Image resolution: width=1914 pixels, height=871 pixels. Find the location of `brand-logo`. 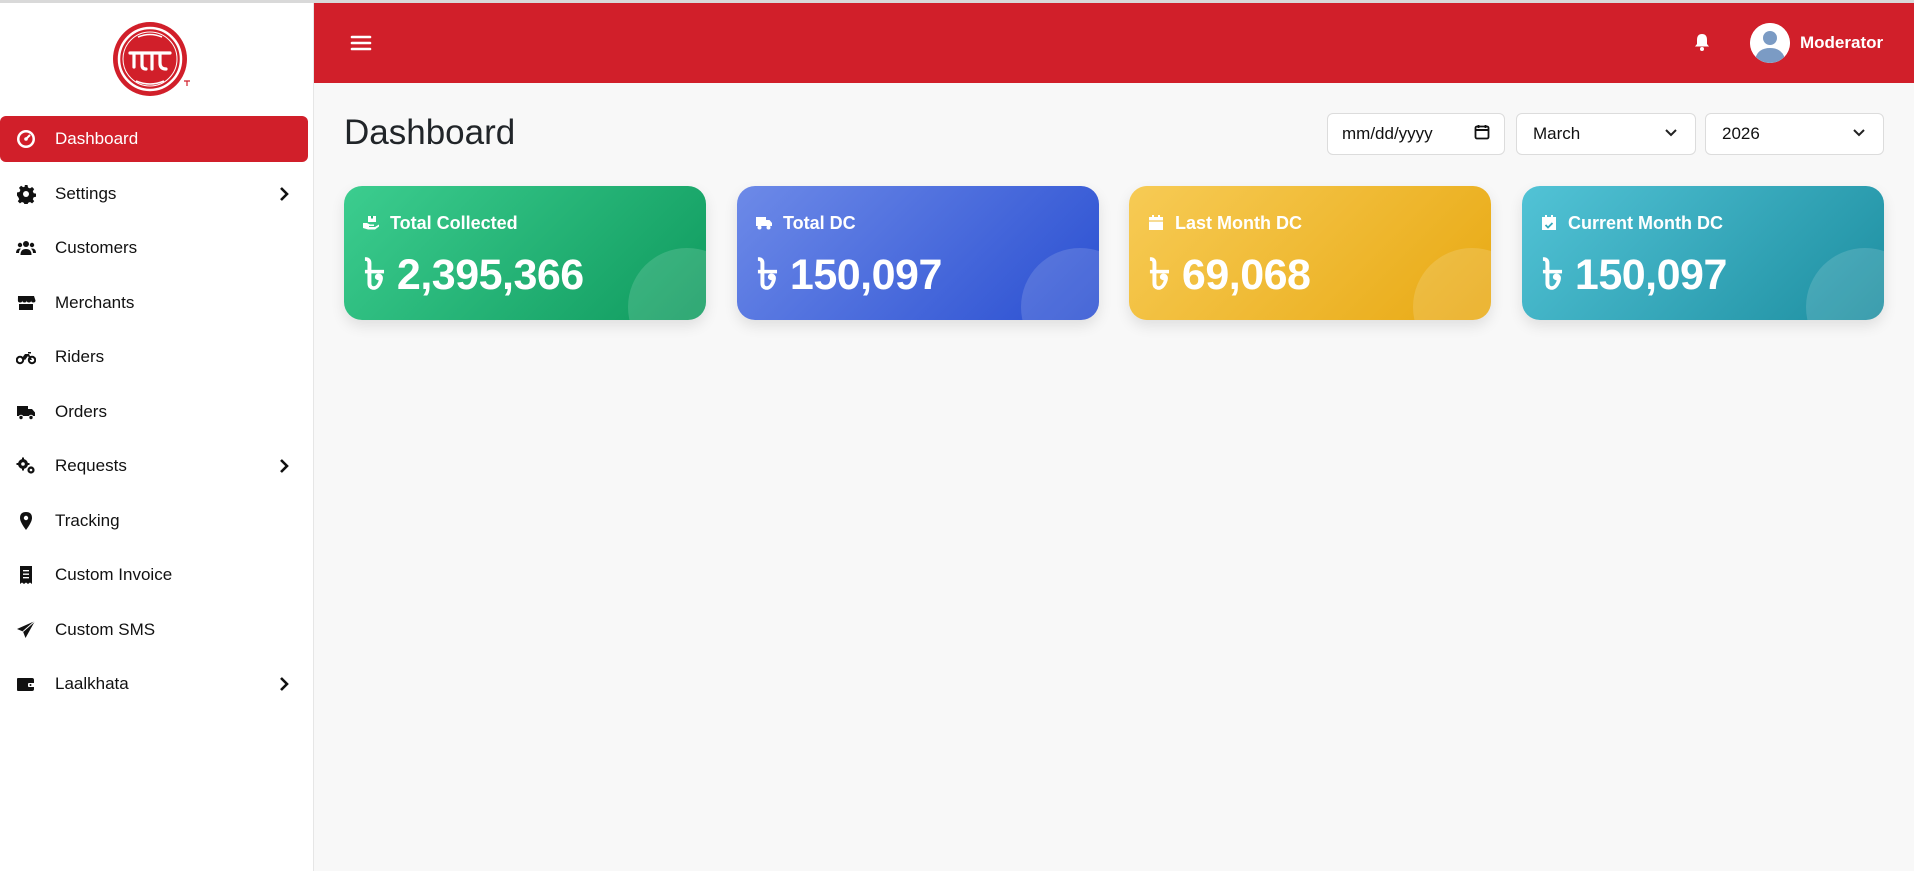

brand-logo is located at coordinates (152, 59).